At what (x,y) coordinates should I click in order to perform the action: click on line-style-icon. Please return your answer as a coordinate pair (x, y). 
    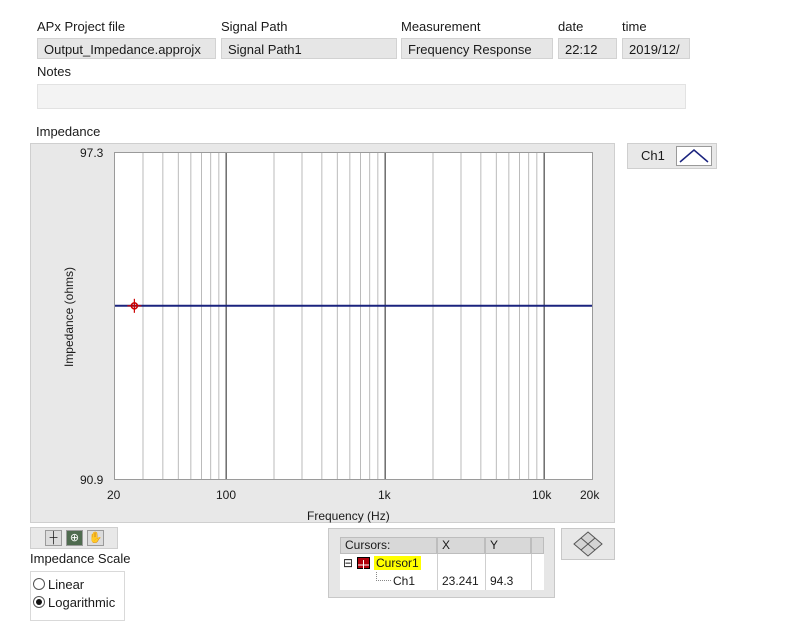
    Looking at the image, I should click on (694, 156).